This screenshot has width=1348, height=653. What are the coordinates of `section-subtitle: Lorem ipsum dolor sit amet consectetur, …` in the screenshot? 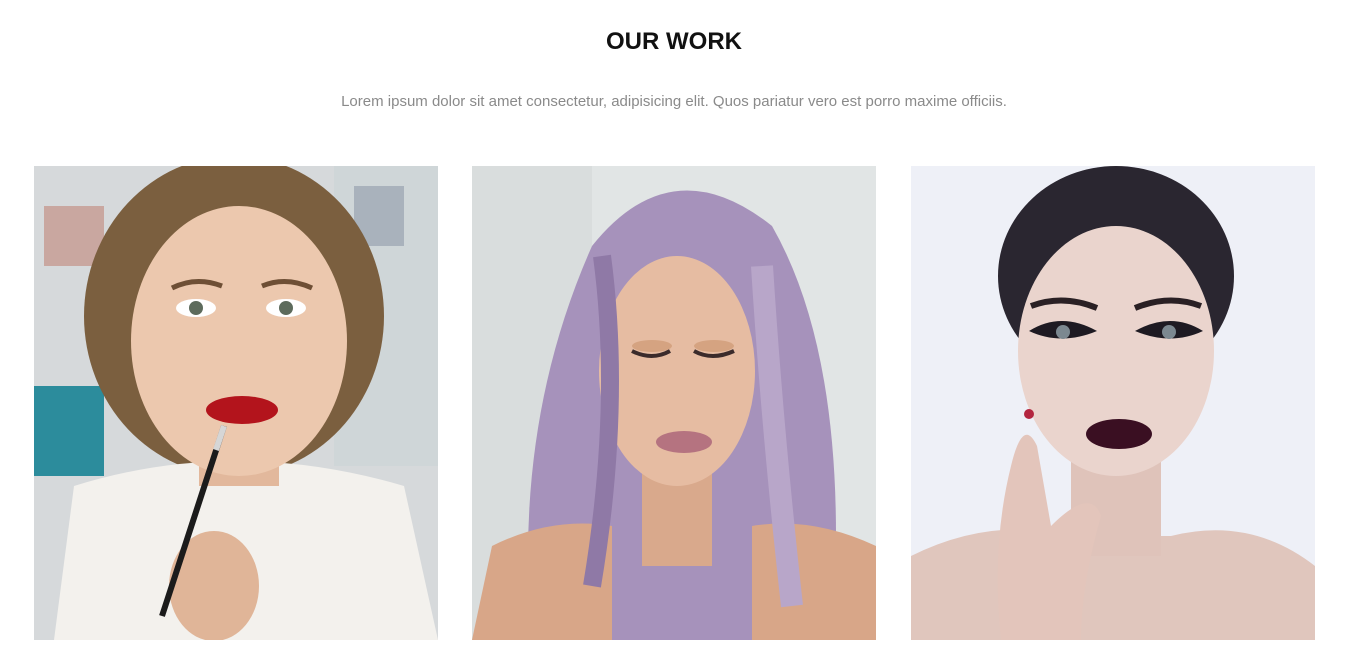 It's located at (674, 101).